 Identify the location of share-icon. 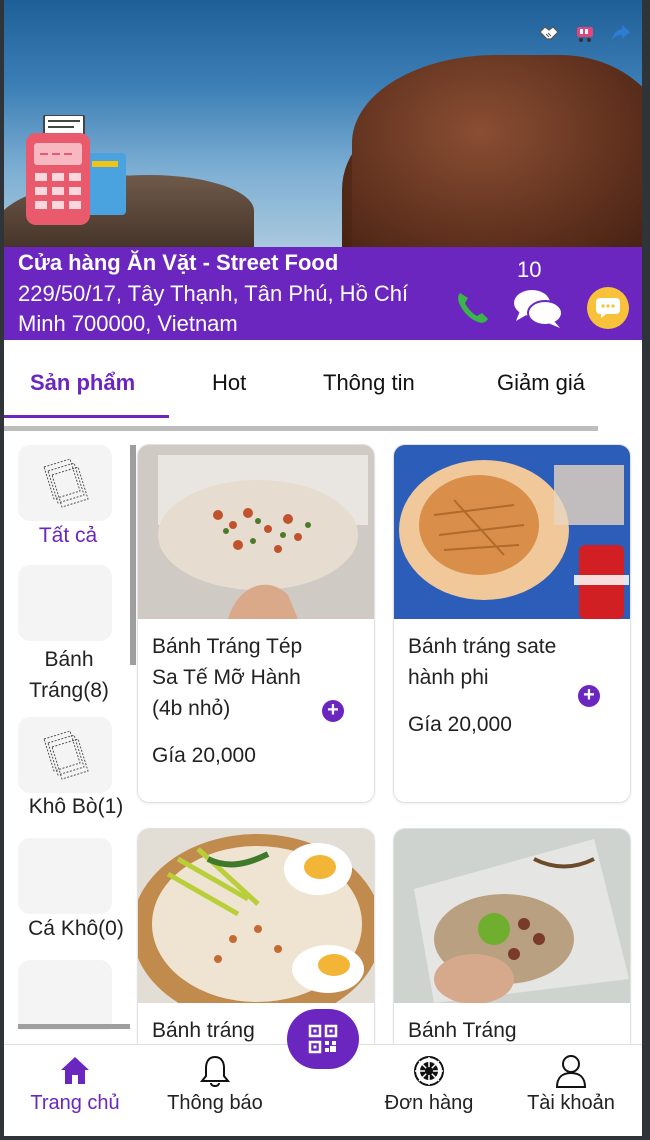
(621, 33).